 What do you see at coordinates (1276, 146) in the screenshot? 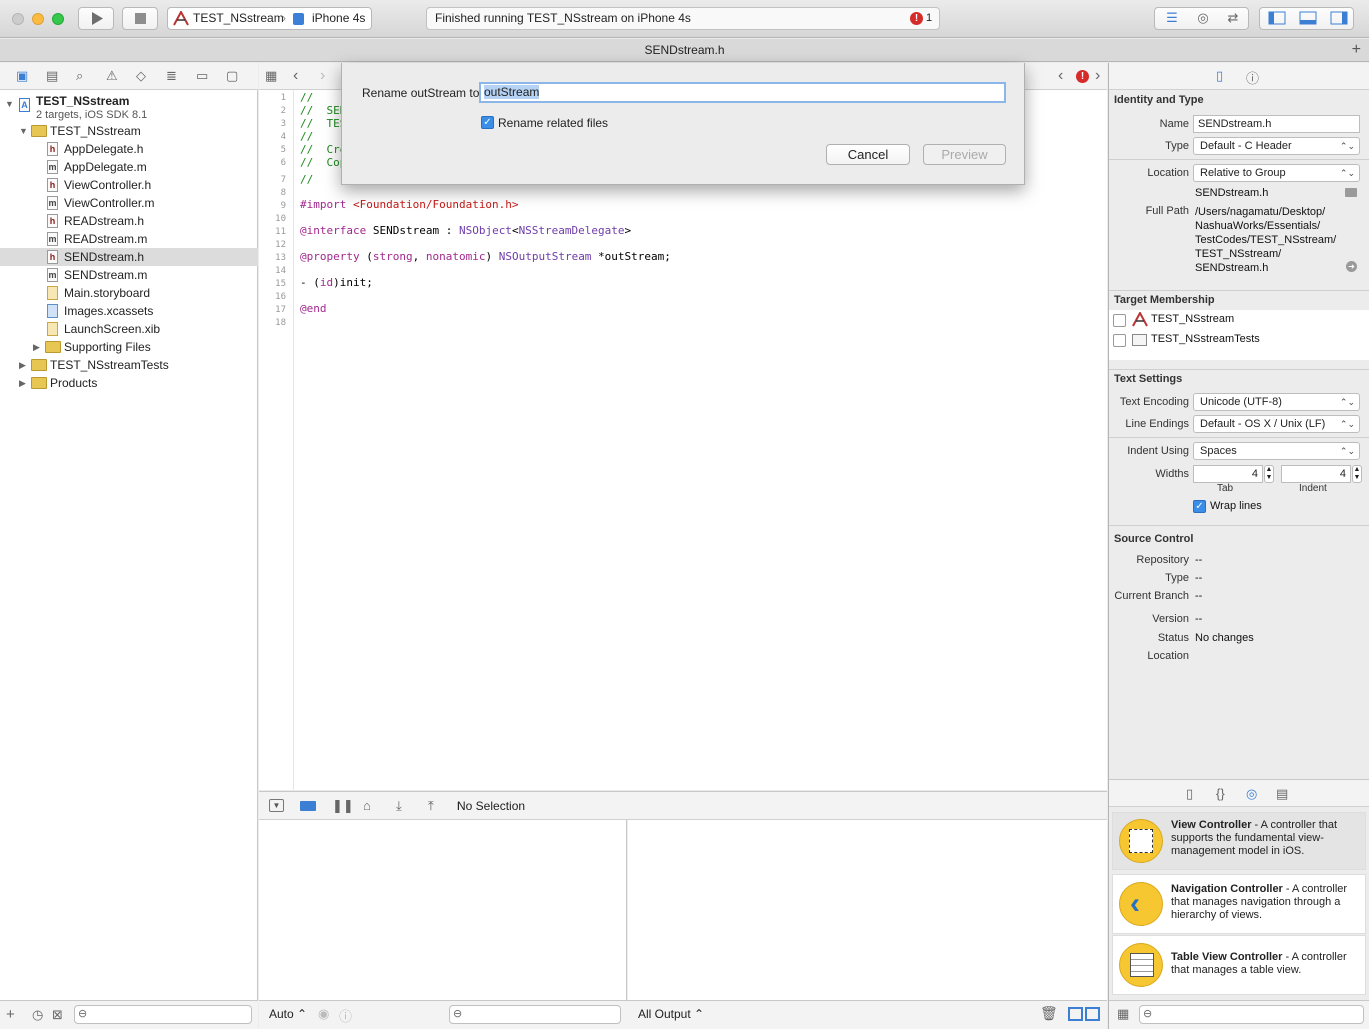
I see `file-type-popup: Default - C Header ⌃⌄` at bounding box center [1276, 146].